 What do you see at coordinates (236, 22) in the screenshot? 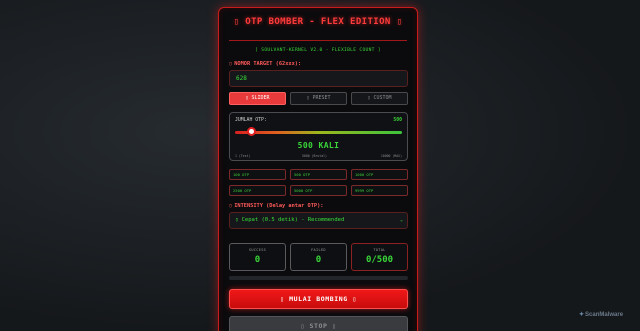
I see `title-left-icon: ▯` at bounding box center [236, 22].